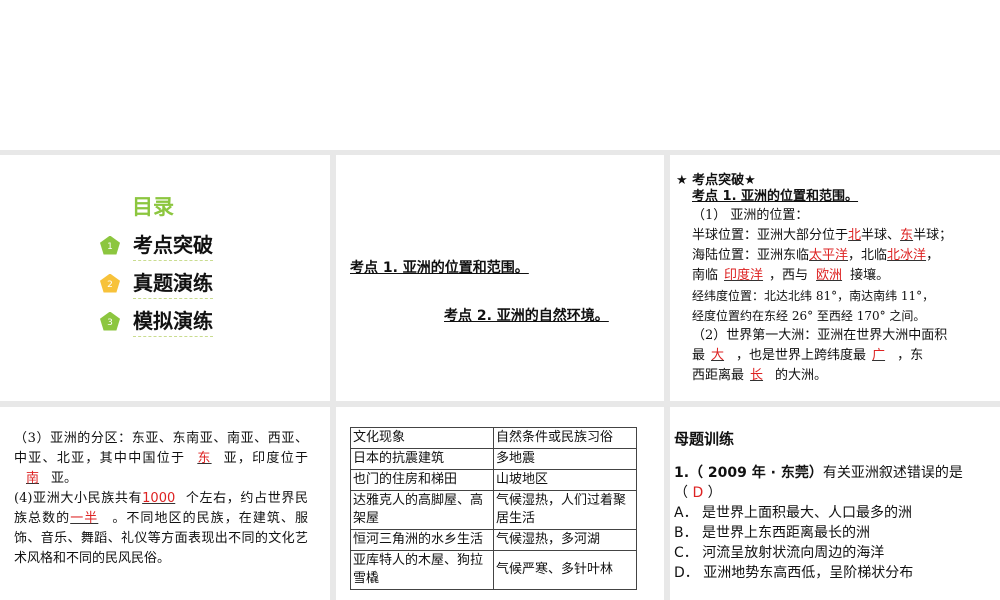  I want to click on toc-item-1: 1 考点突破, so click(156, 245).